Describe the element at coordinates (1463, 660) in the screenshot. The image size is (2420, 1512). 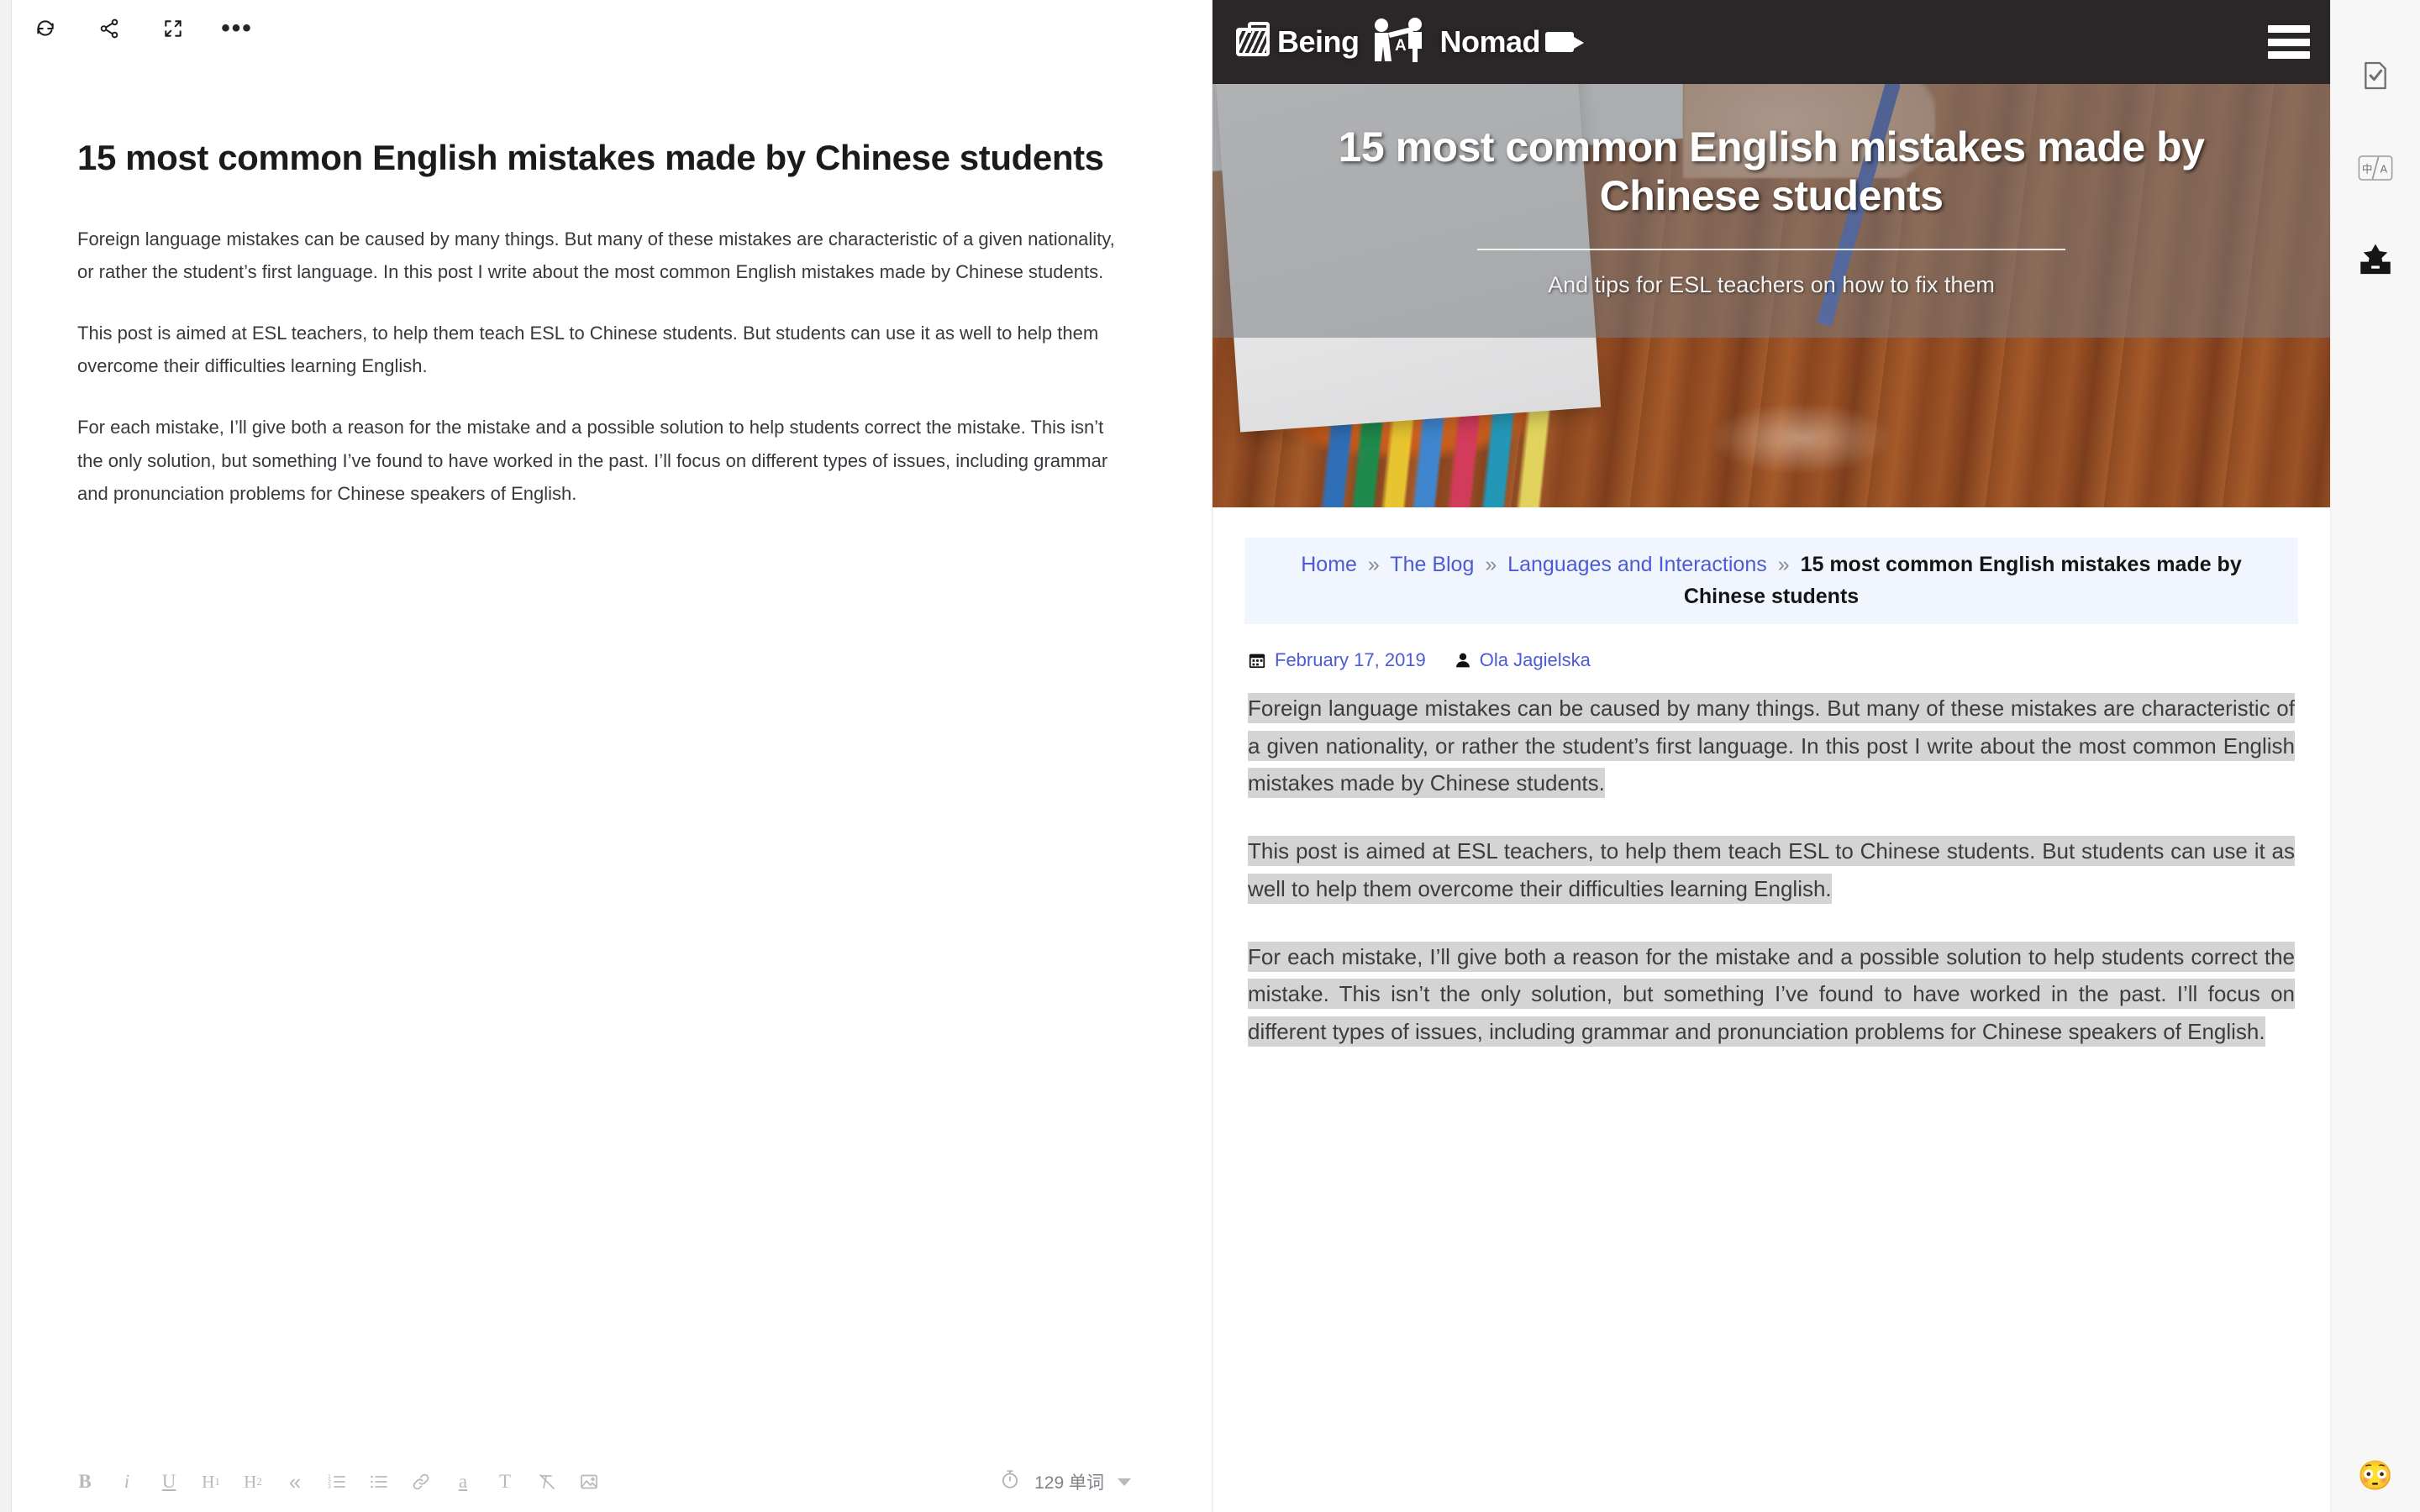
I see `author-icon` at that location.